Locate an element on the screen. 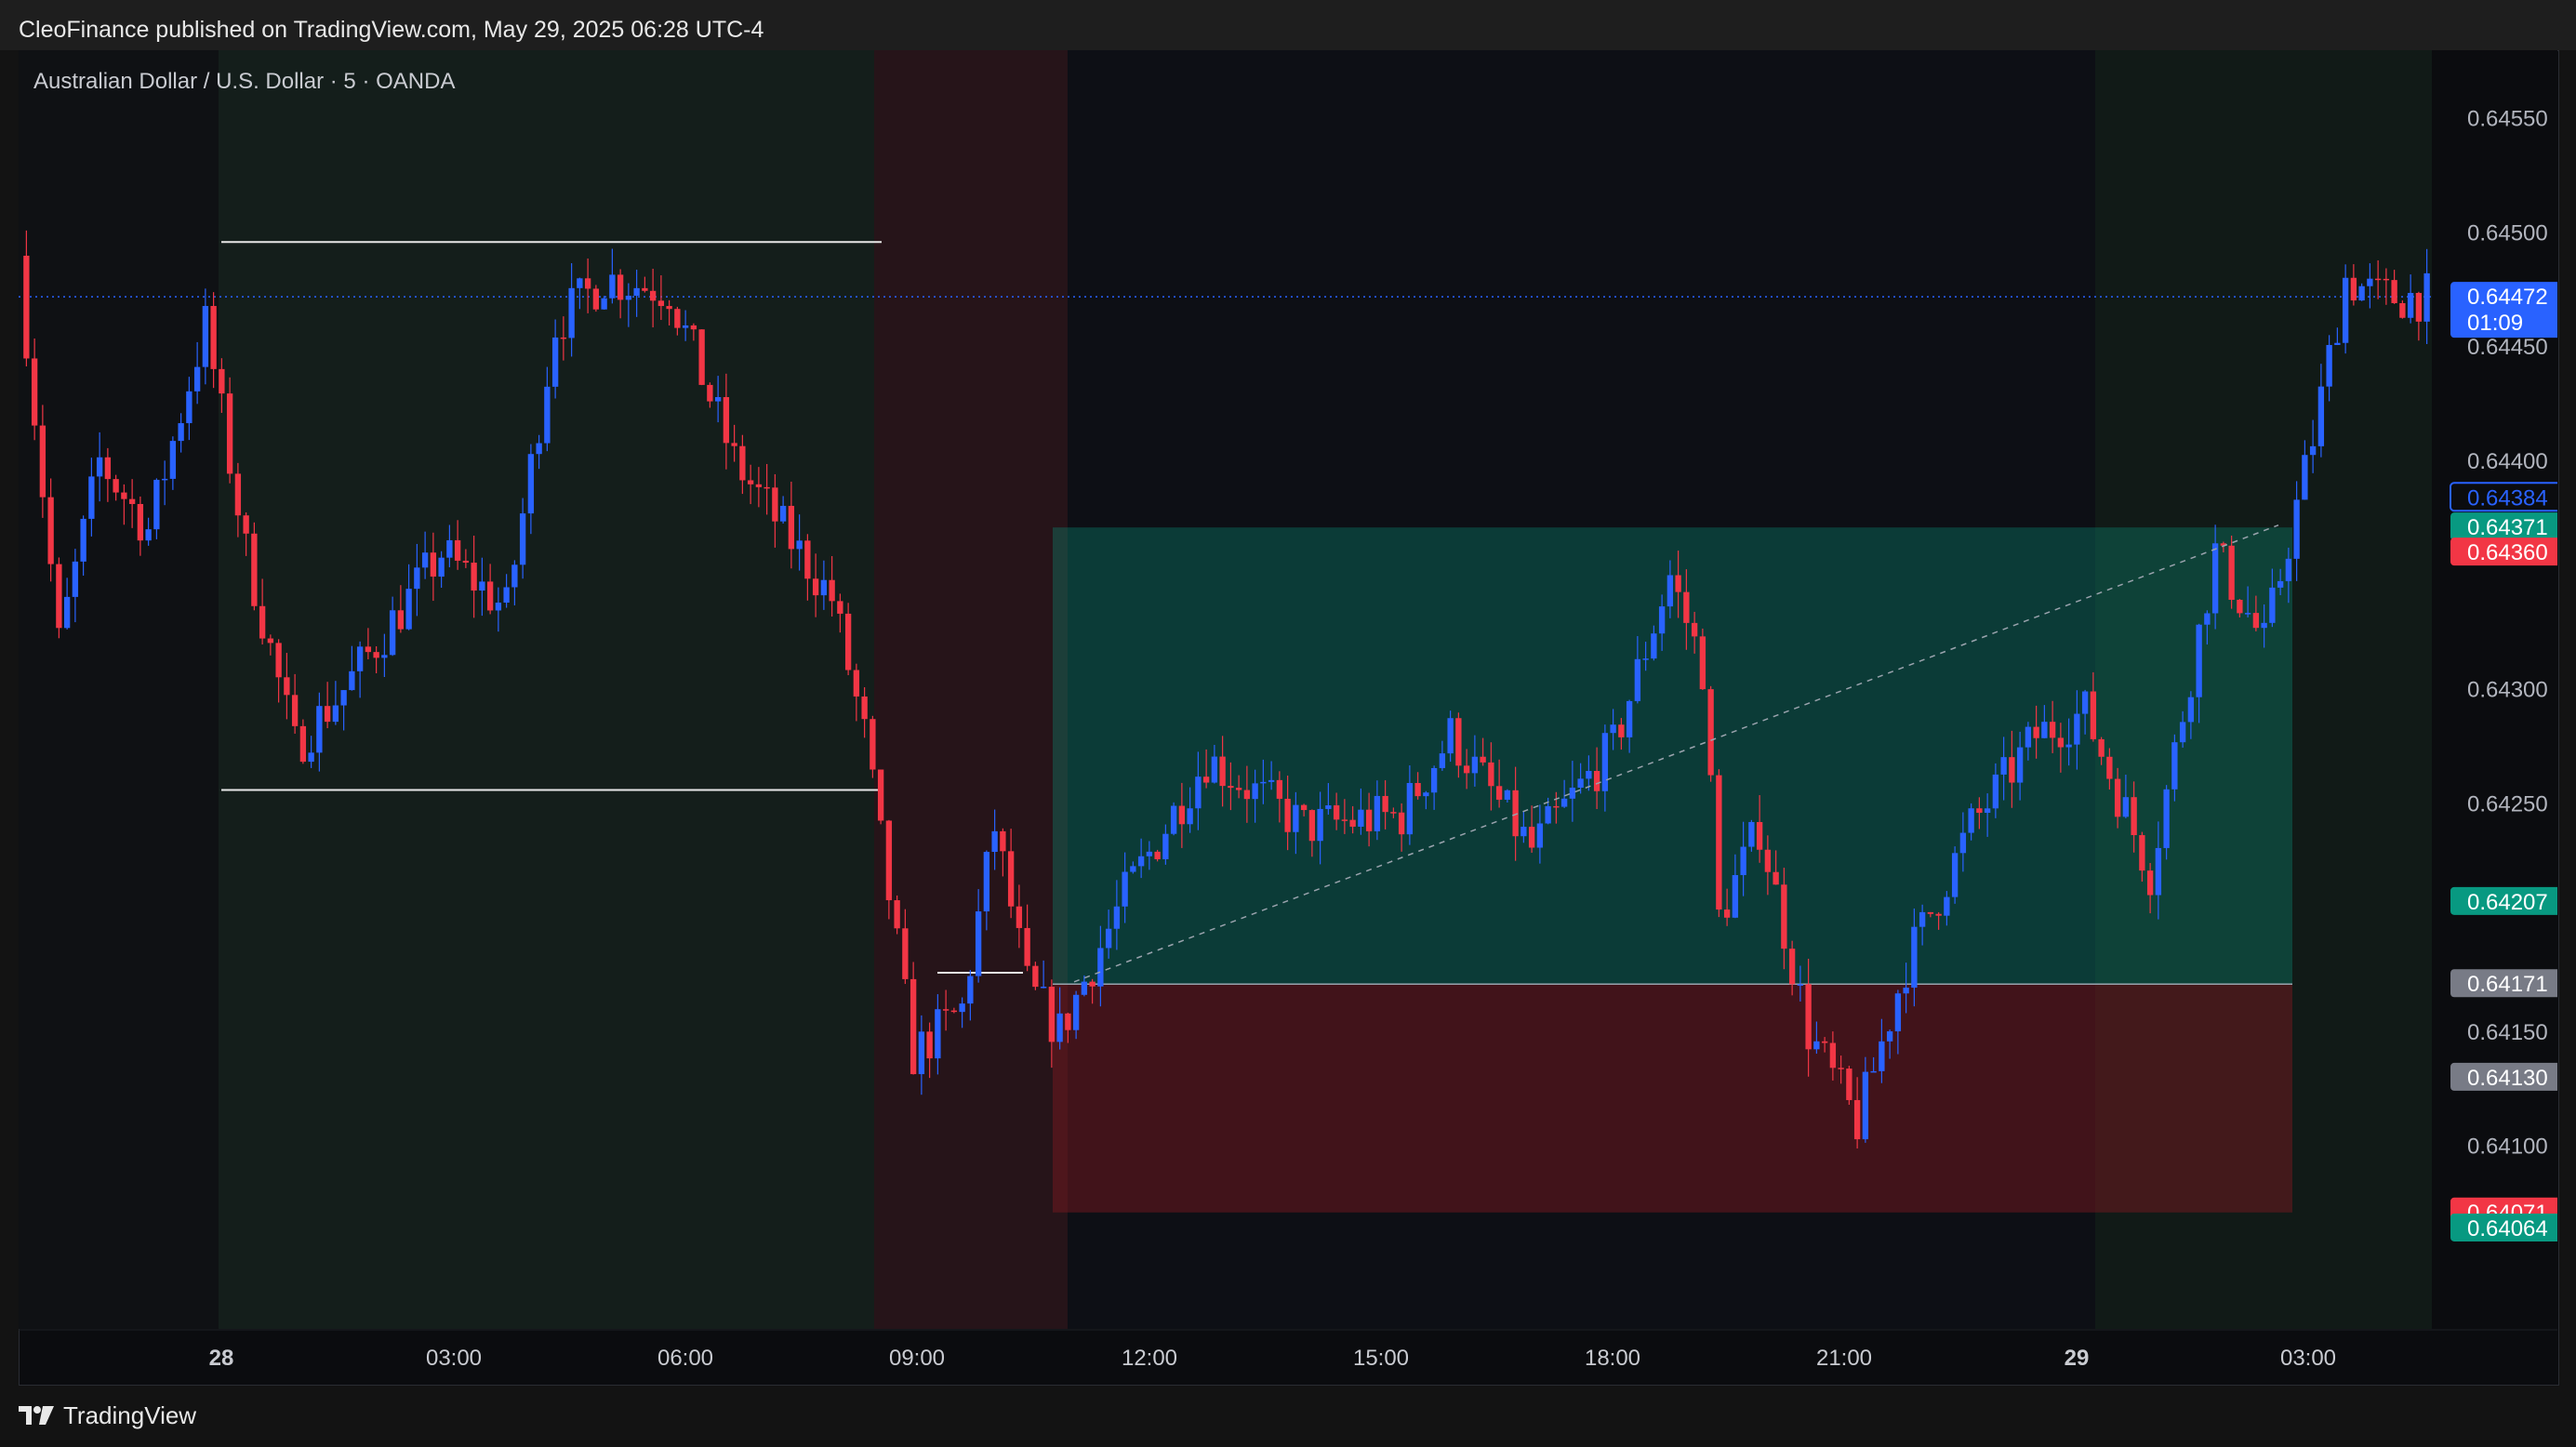  price-badge: 0.64384 is located at coordinates (2503, 497).